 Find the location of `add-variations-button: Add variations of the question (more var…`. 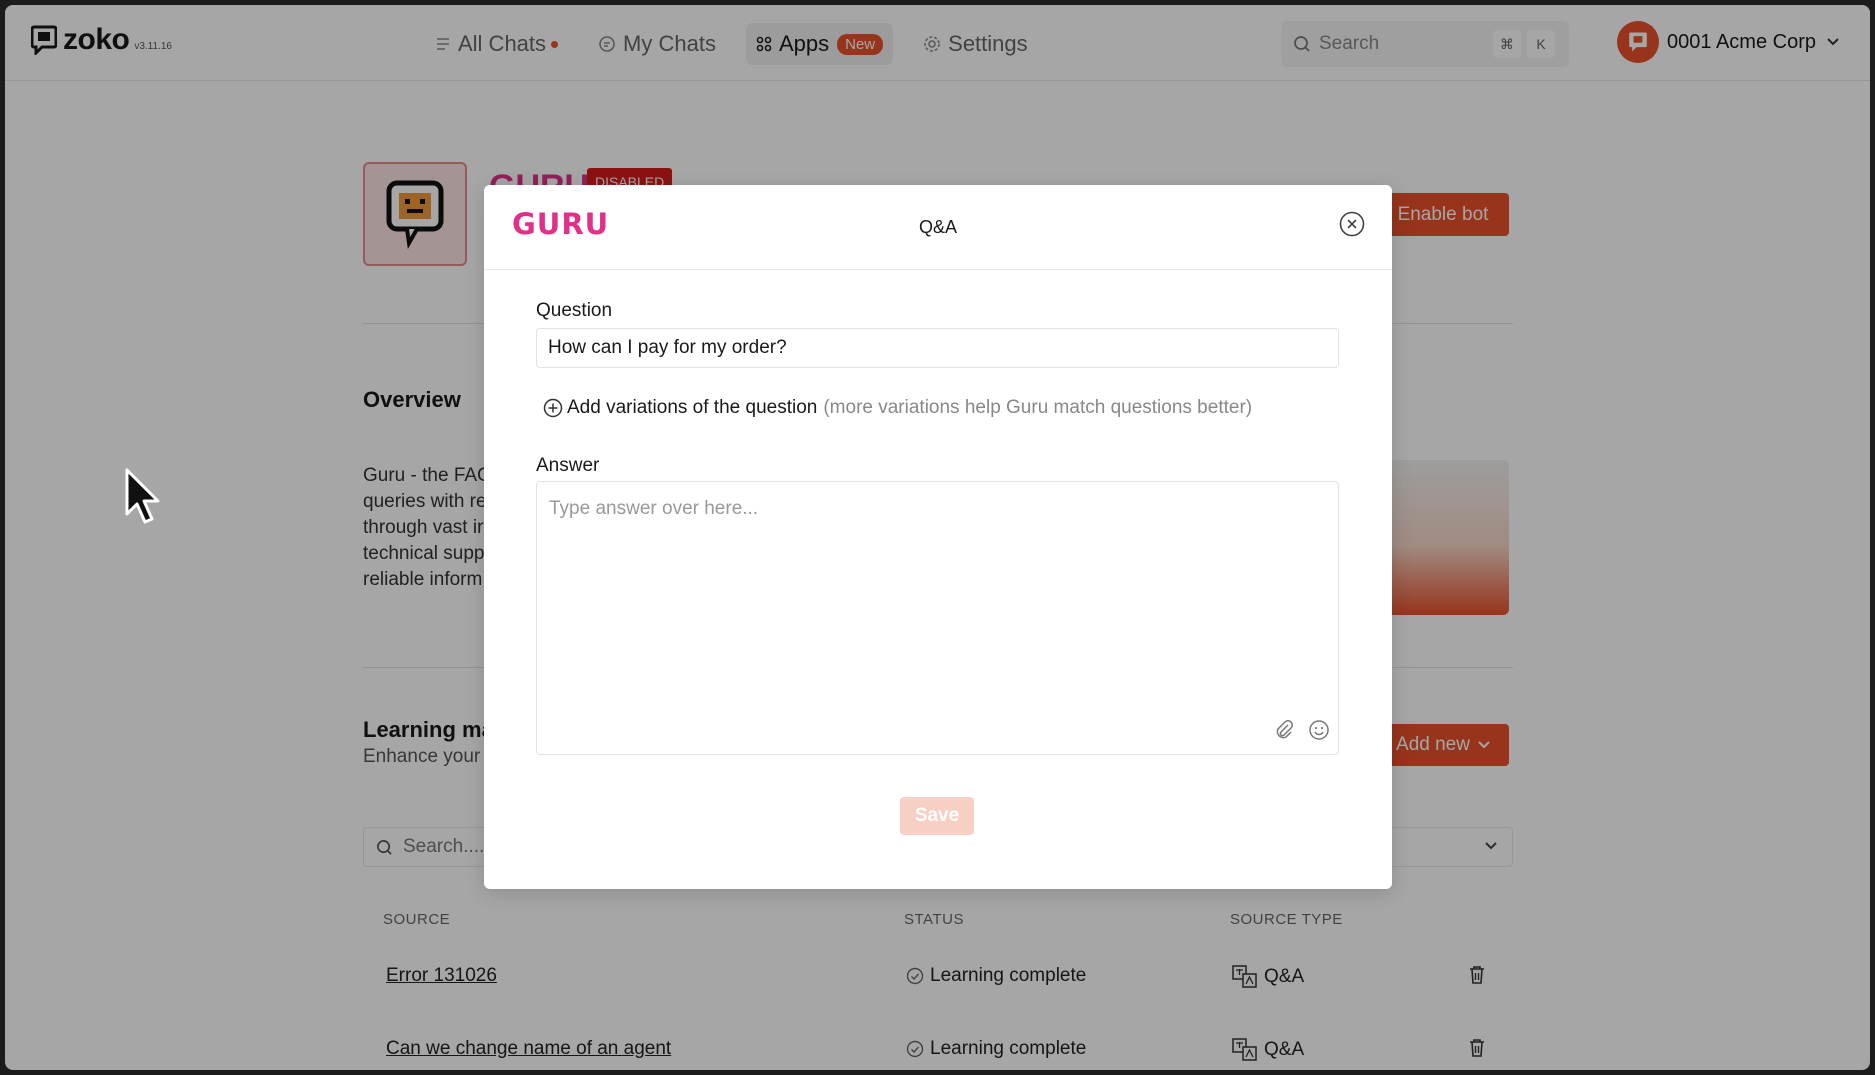

add-variations-button: Add variations of the question (more var… is located at coordinates (897, 408).